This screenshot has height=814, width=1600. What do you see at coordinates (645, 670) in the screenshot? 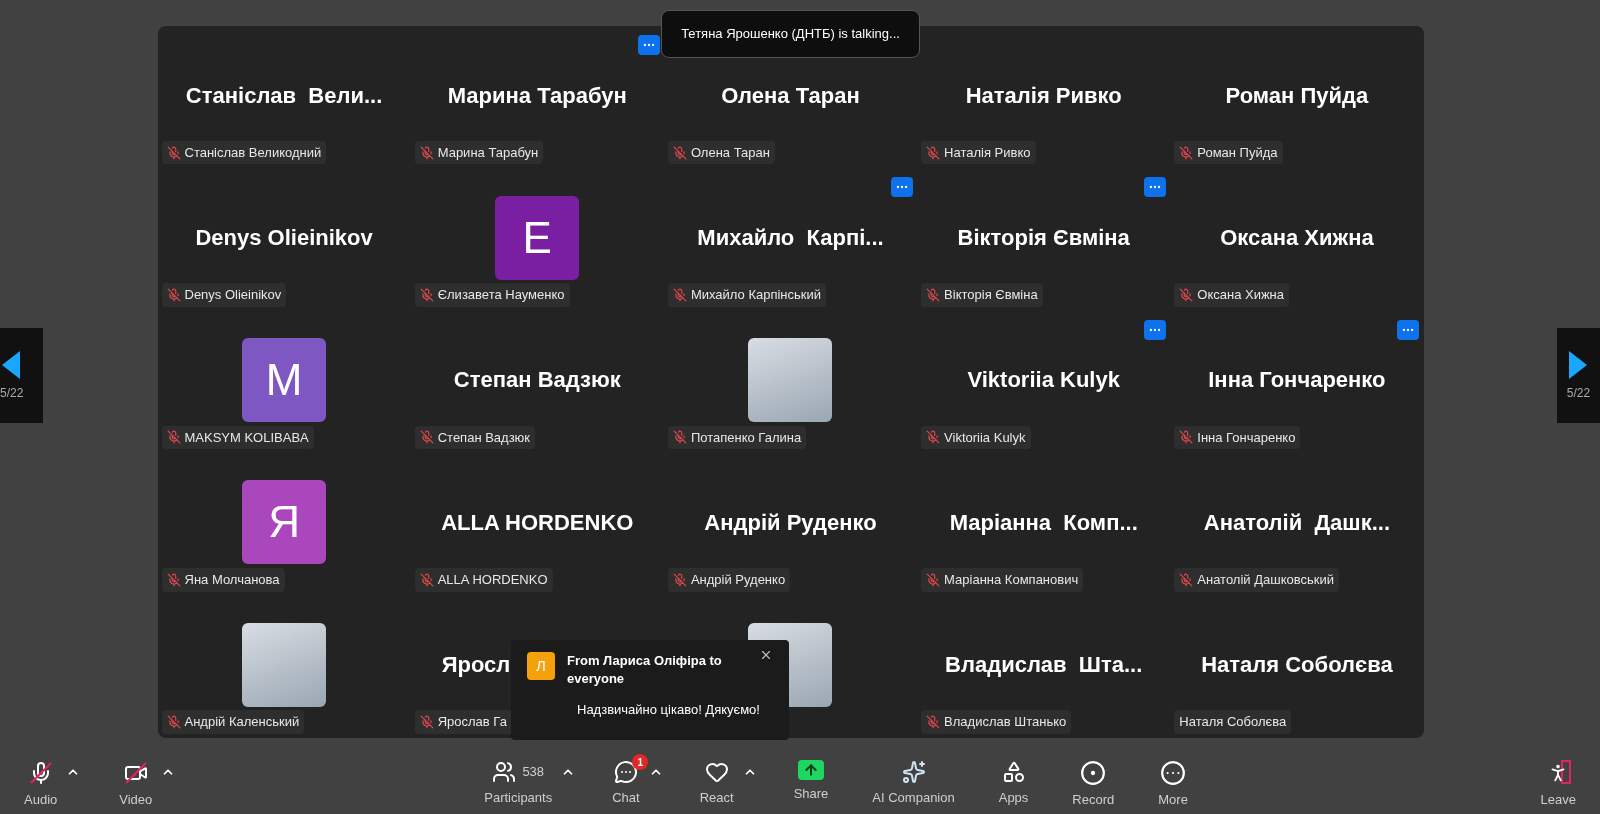
I see `sender-line: From Лариса Оліфіра to everyone` at bounding box center [645, 670].